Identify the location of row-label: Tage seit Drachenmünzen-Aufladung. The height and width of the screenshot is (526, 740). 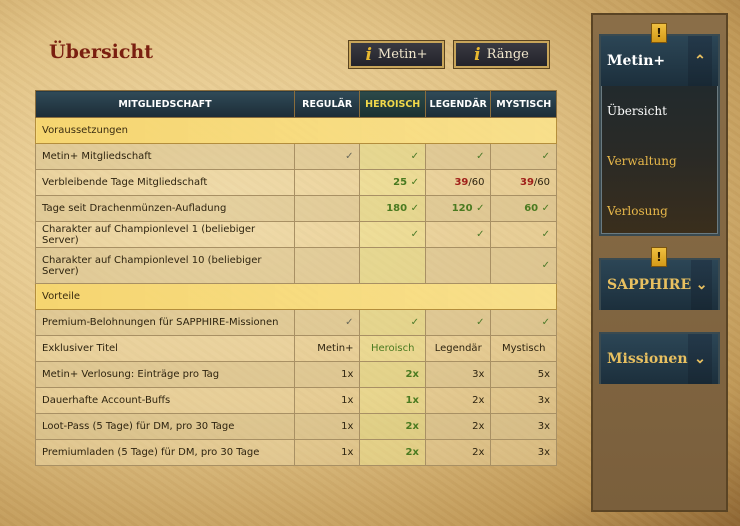
(165, 208).